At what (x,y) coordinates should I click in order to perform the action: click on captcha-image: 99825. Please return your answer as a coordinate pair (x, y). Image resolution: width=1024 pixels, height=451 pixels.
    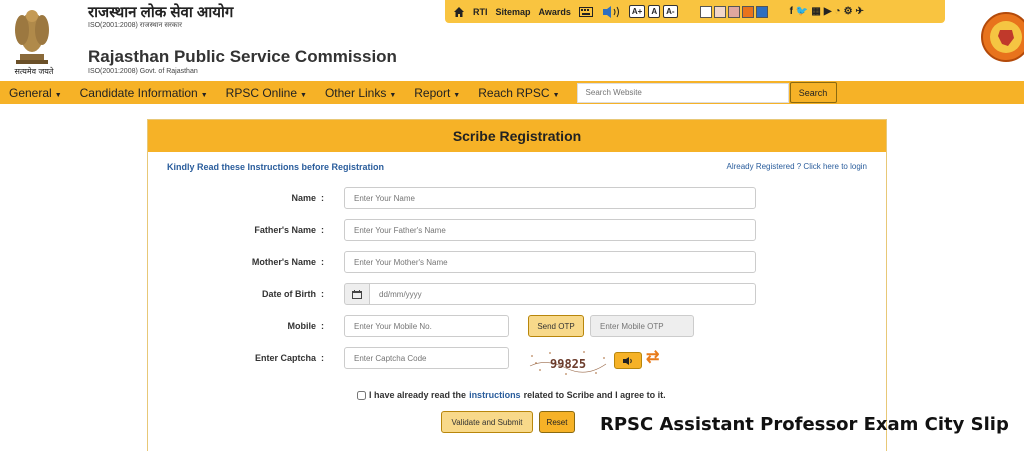
    Looking at the image, I should click on (569, 363).